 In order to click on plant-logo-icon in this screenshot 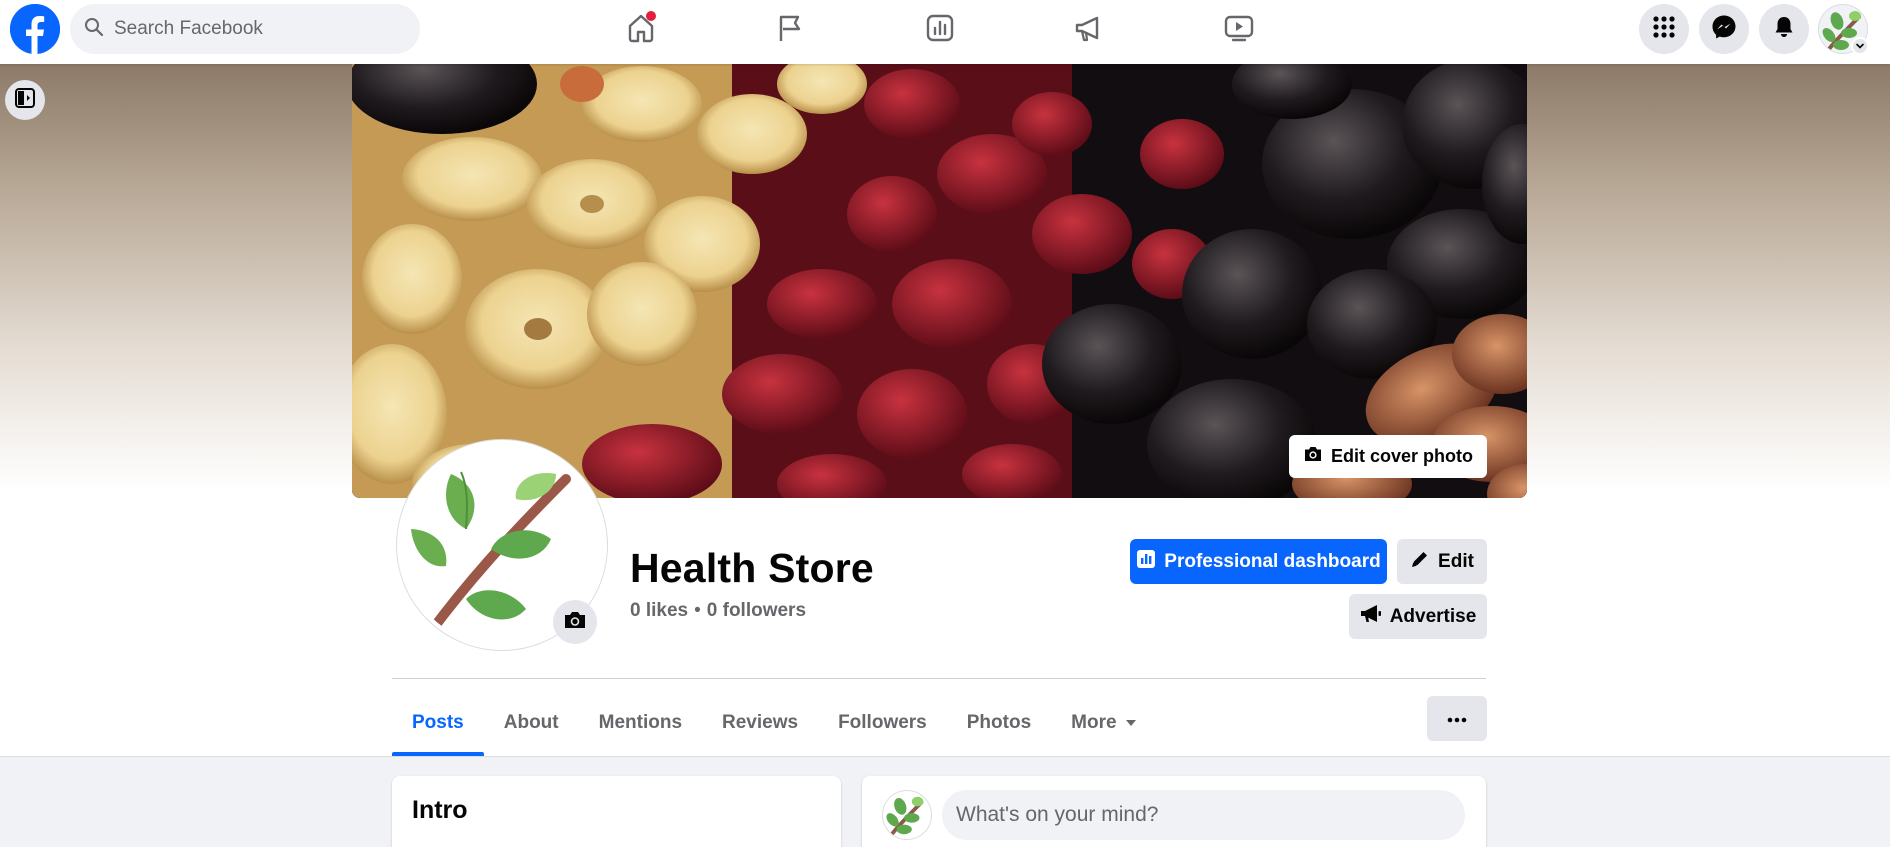, I will do `click(905, 816)`.